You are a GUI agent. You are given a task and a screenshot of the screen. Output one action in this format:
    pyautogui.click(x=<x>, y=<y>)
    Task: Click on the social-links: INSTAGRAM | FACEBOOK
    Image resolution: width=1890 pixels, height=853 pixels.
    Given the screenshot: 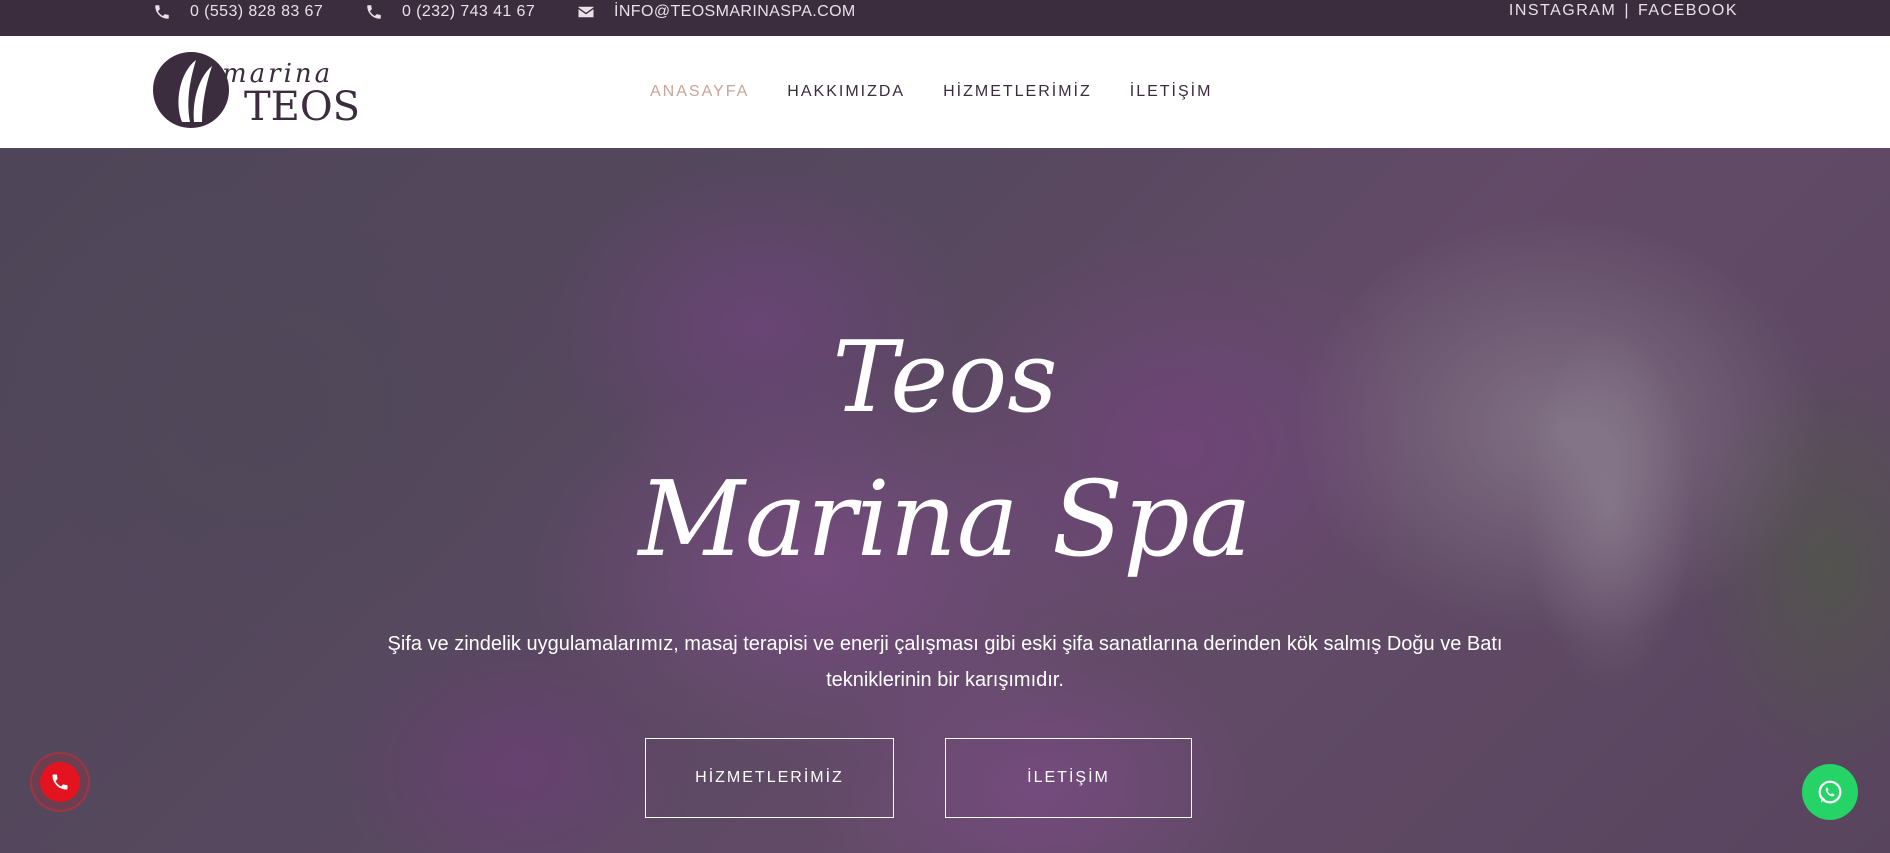 What is the action you would take?
    pyautogui.click(x=1623, y=11)
    